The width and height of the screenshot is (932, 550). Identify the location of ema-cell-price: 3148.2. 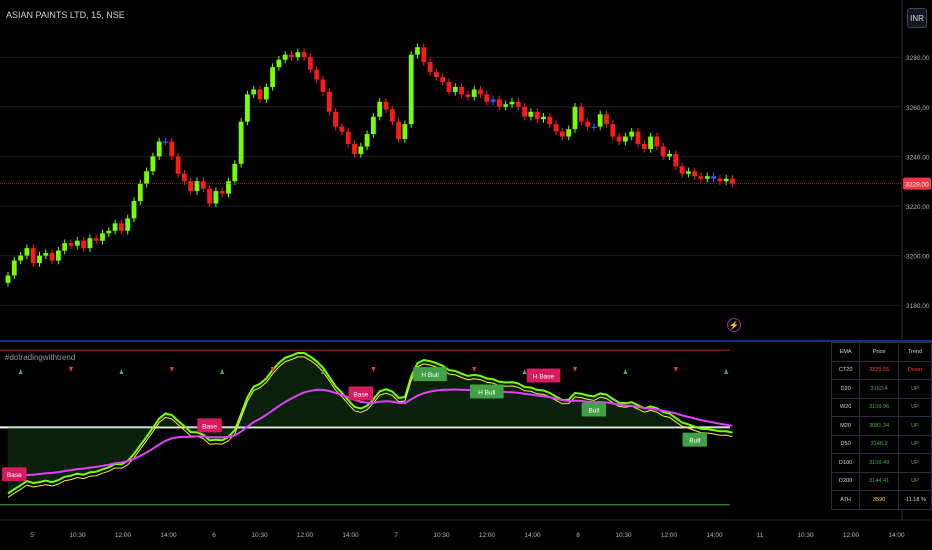
(879, 444).